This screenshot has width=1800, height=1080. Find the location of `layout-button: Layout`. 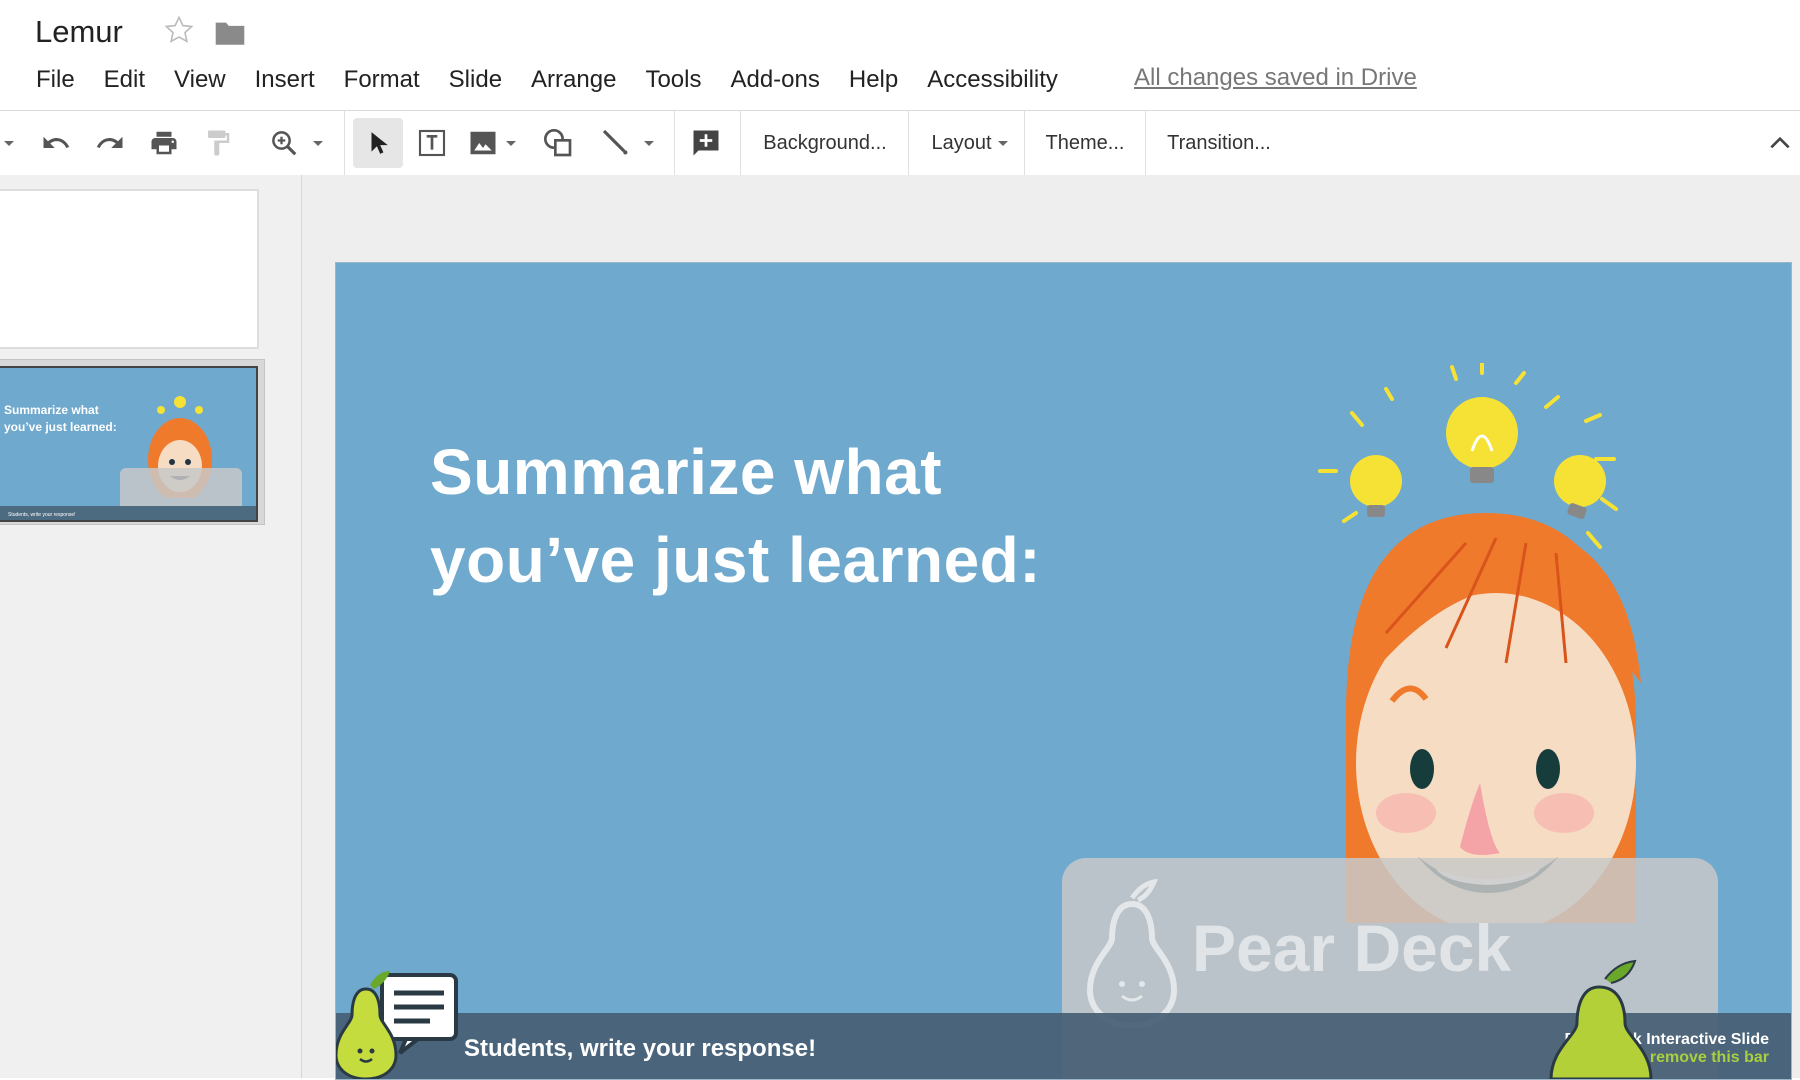

layout-button: Layout is located at coordinates (966, 143).